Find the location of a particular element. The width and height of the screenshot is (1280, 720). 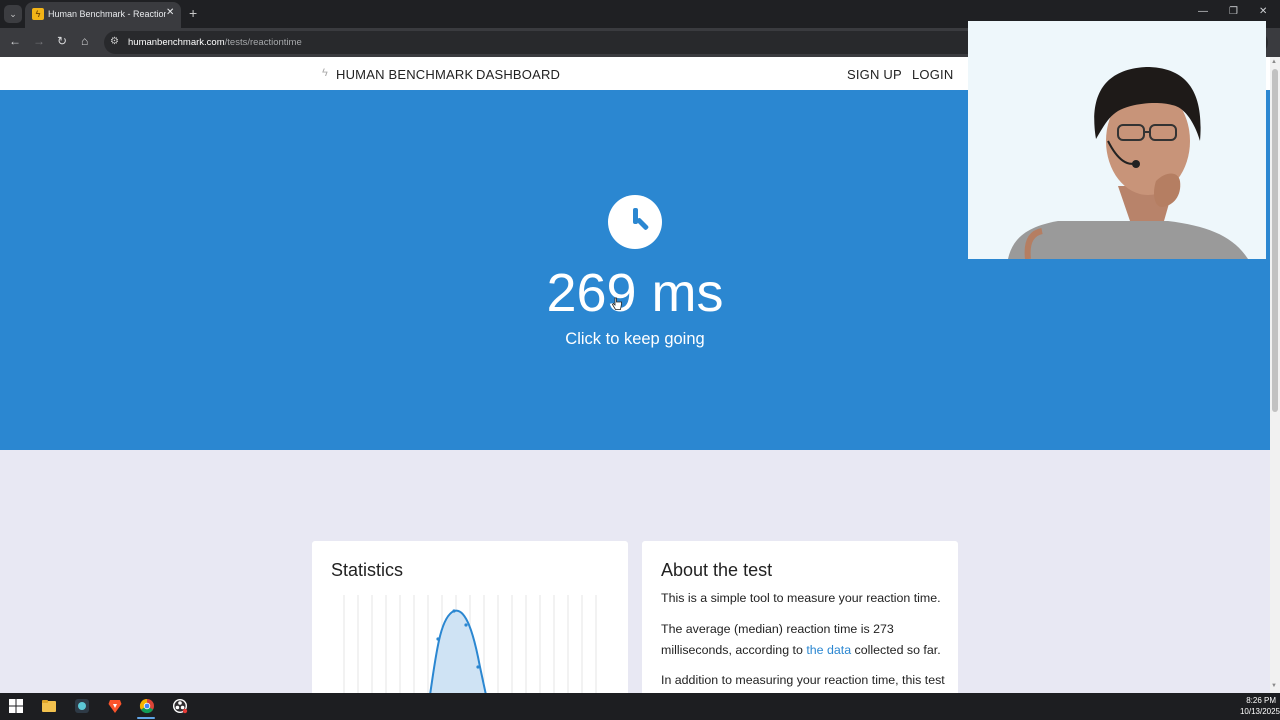

home-button: ⌂ is located at coordinates (84, 41).